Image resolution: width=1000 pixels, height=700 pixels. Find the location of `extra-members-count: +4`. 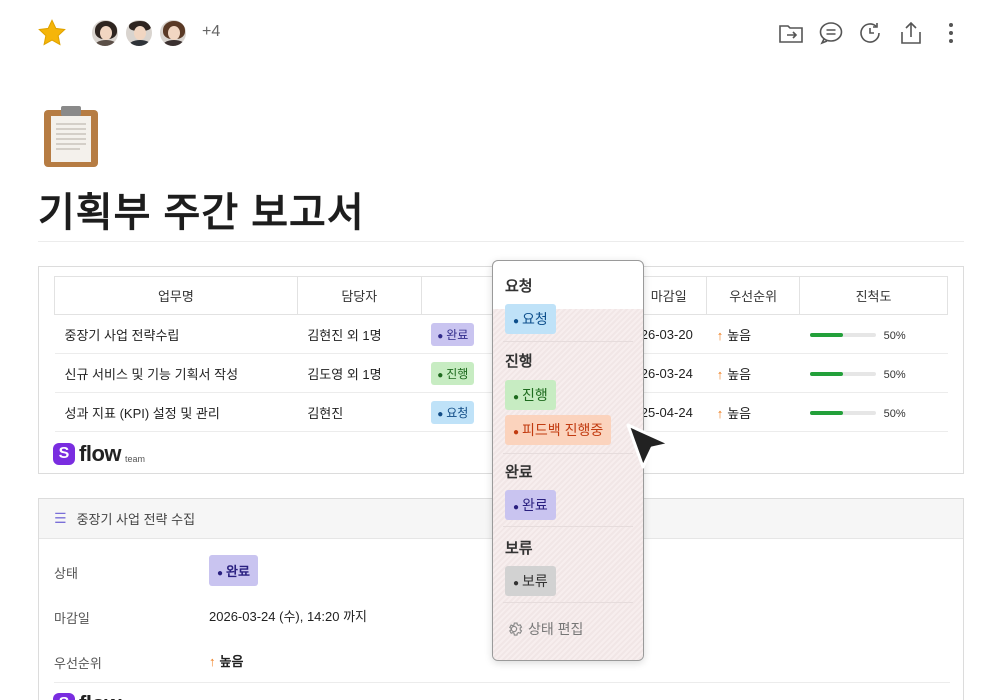

extra-members-count: +4 is located at coordinates (211, 32).